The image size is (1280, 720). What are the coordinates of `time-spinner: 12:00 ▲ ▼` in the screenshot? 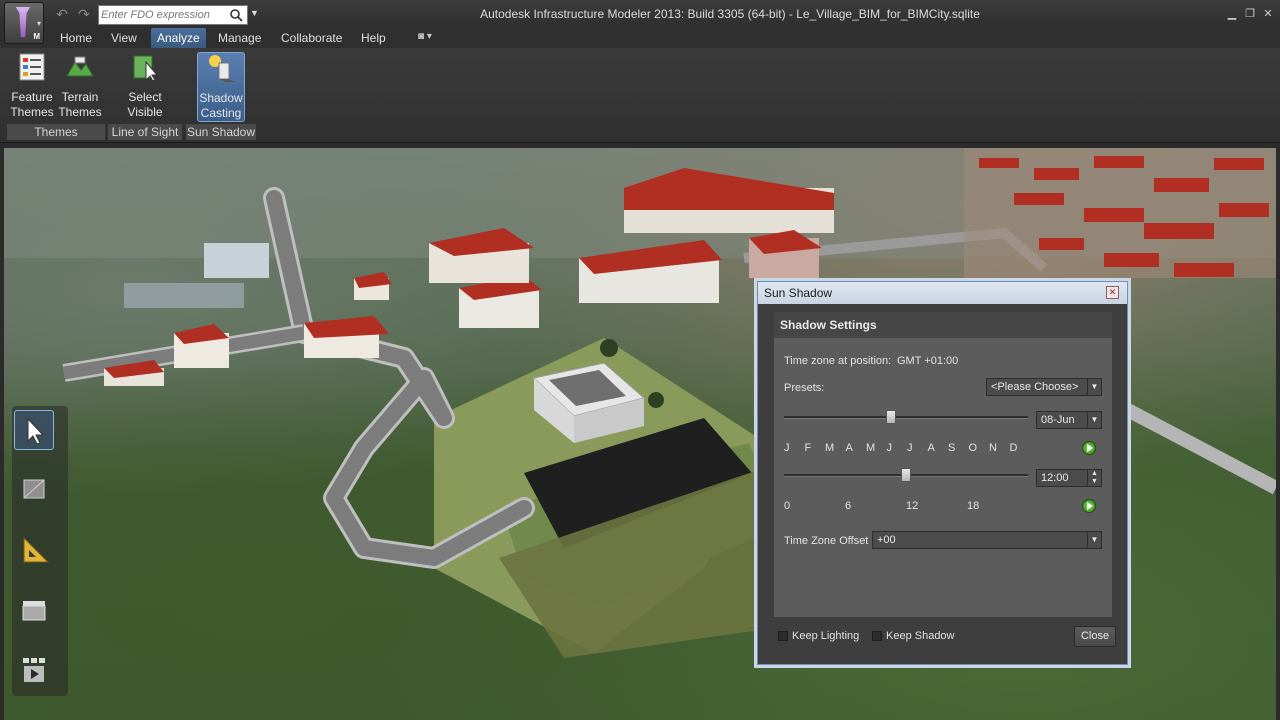 It's located at (1069, 478).